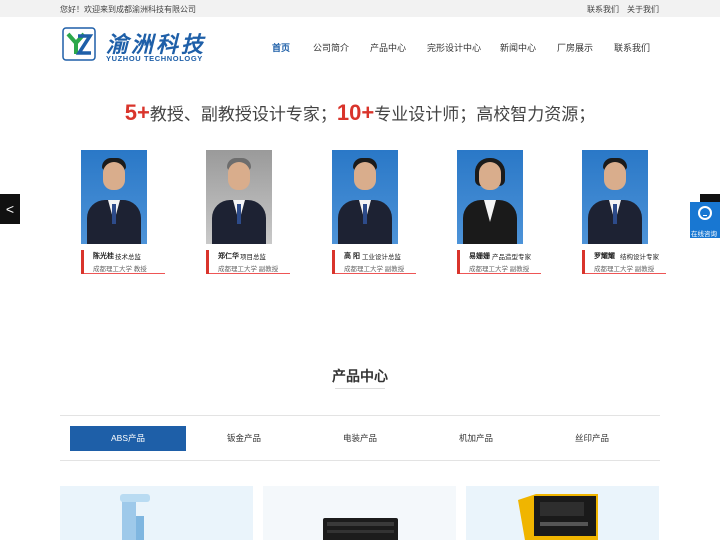 This screenshot has height=540, width=720. What do you see at coordinates (479, 256) in the screenshot?
I see `expert-name: 易姗姗` at bounding box center [479, 256].